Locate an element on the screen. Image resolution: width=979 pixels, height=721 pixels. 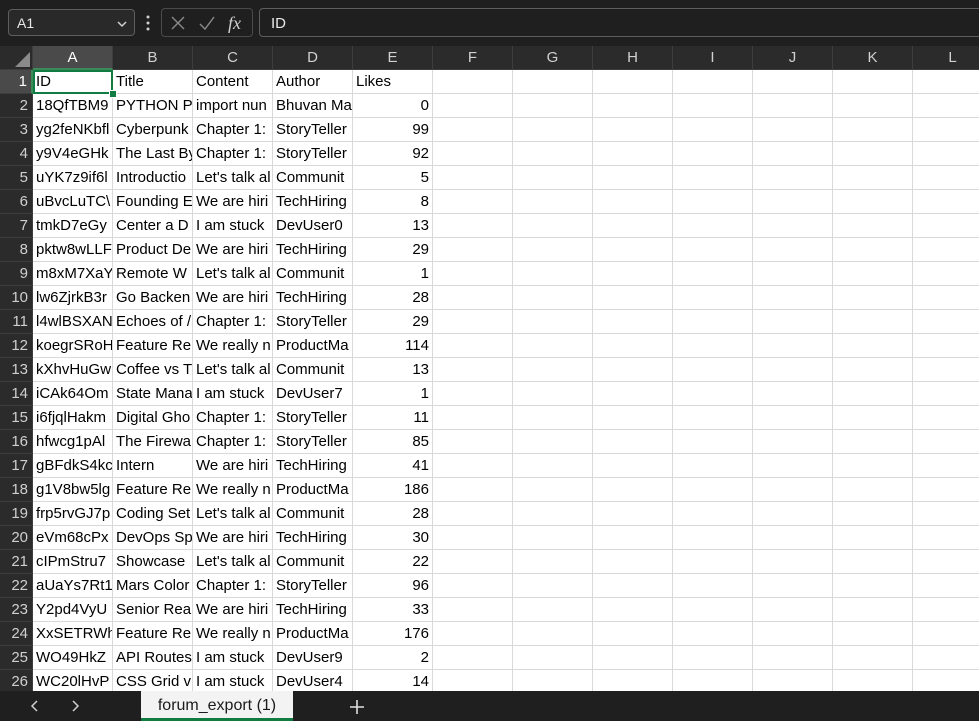
table-cell: 8 is located at coordinates (393, 202).